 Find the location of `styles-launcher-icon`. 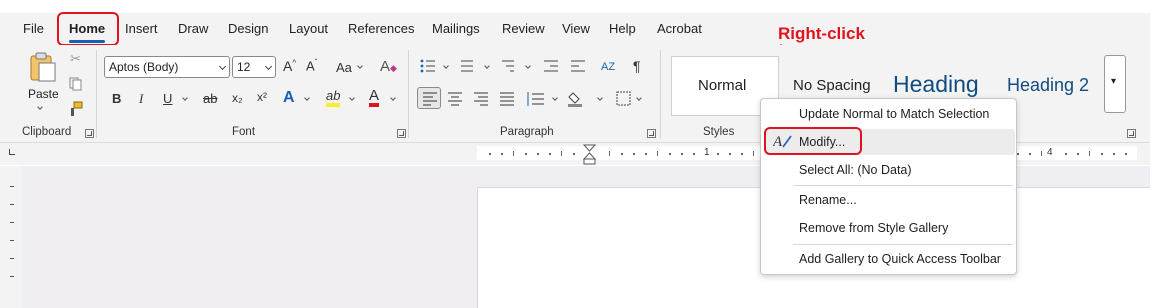

styles-launcher-icon is located at coordinates (1131, 133).